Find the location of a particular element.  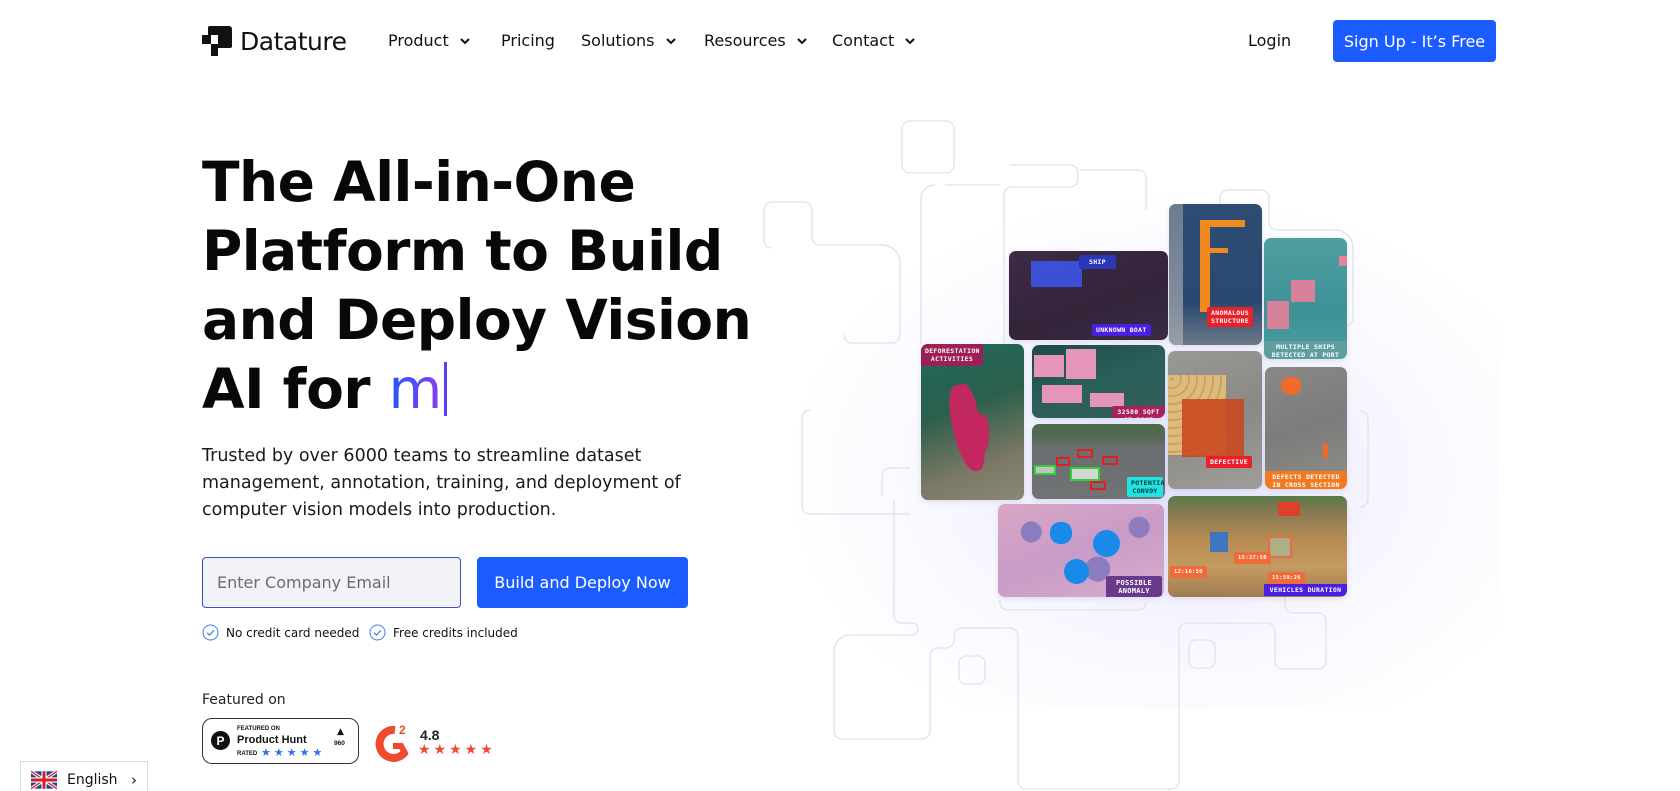

brand-logo: Datature is located at coordinates (274, 41).